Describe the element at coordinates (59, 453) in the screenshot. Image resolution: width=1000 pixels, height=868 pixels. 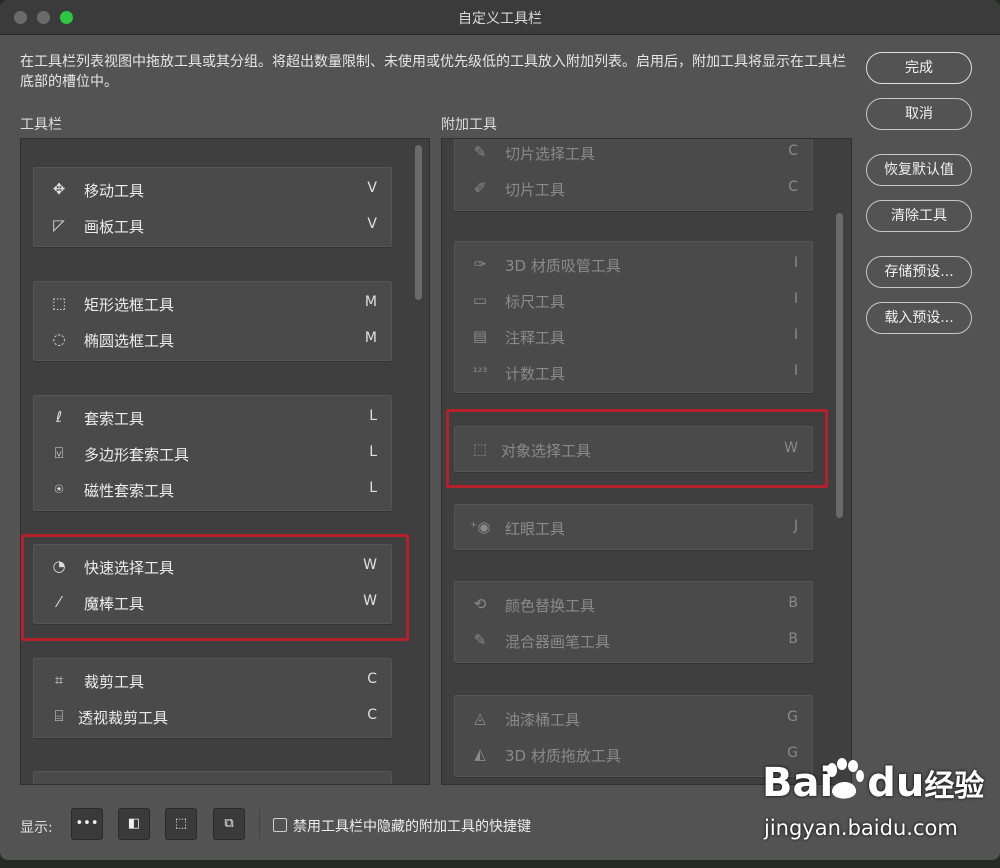
I see `polygon-lasso-icon: ⍌` at that location.